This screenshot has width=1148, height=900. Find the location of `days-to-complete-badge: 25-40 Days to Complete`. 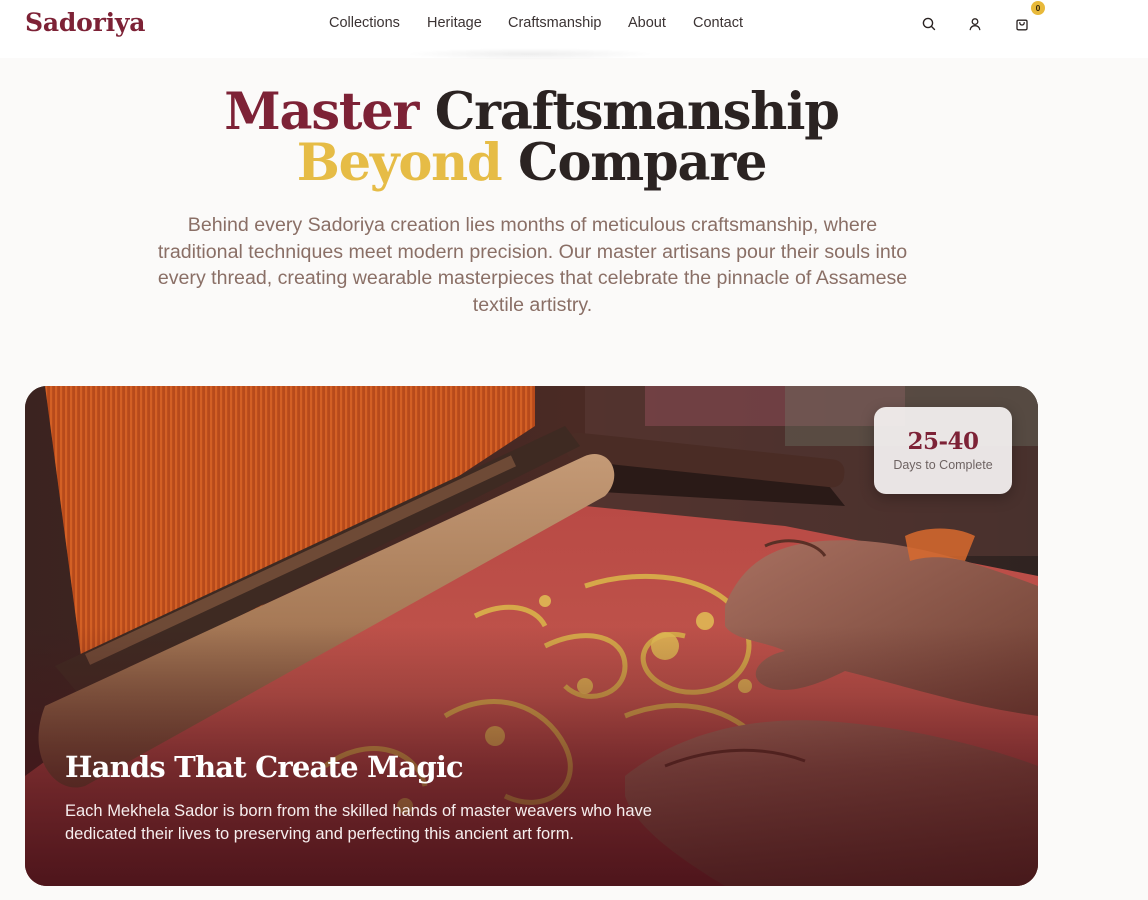

days-to-complete-badge: 25-40 Days to Complete is located at coordinates (943, 450).